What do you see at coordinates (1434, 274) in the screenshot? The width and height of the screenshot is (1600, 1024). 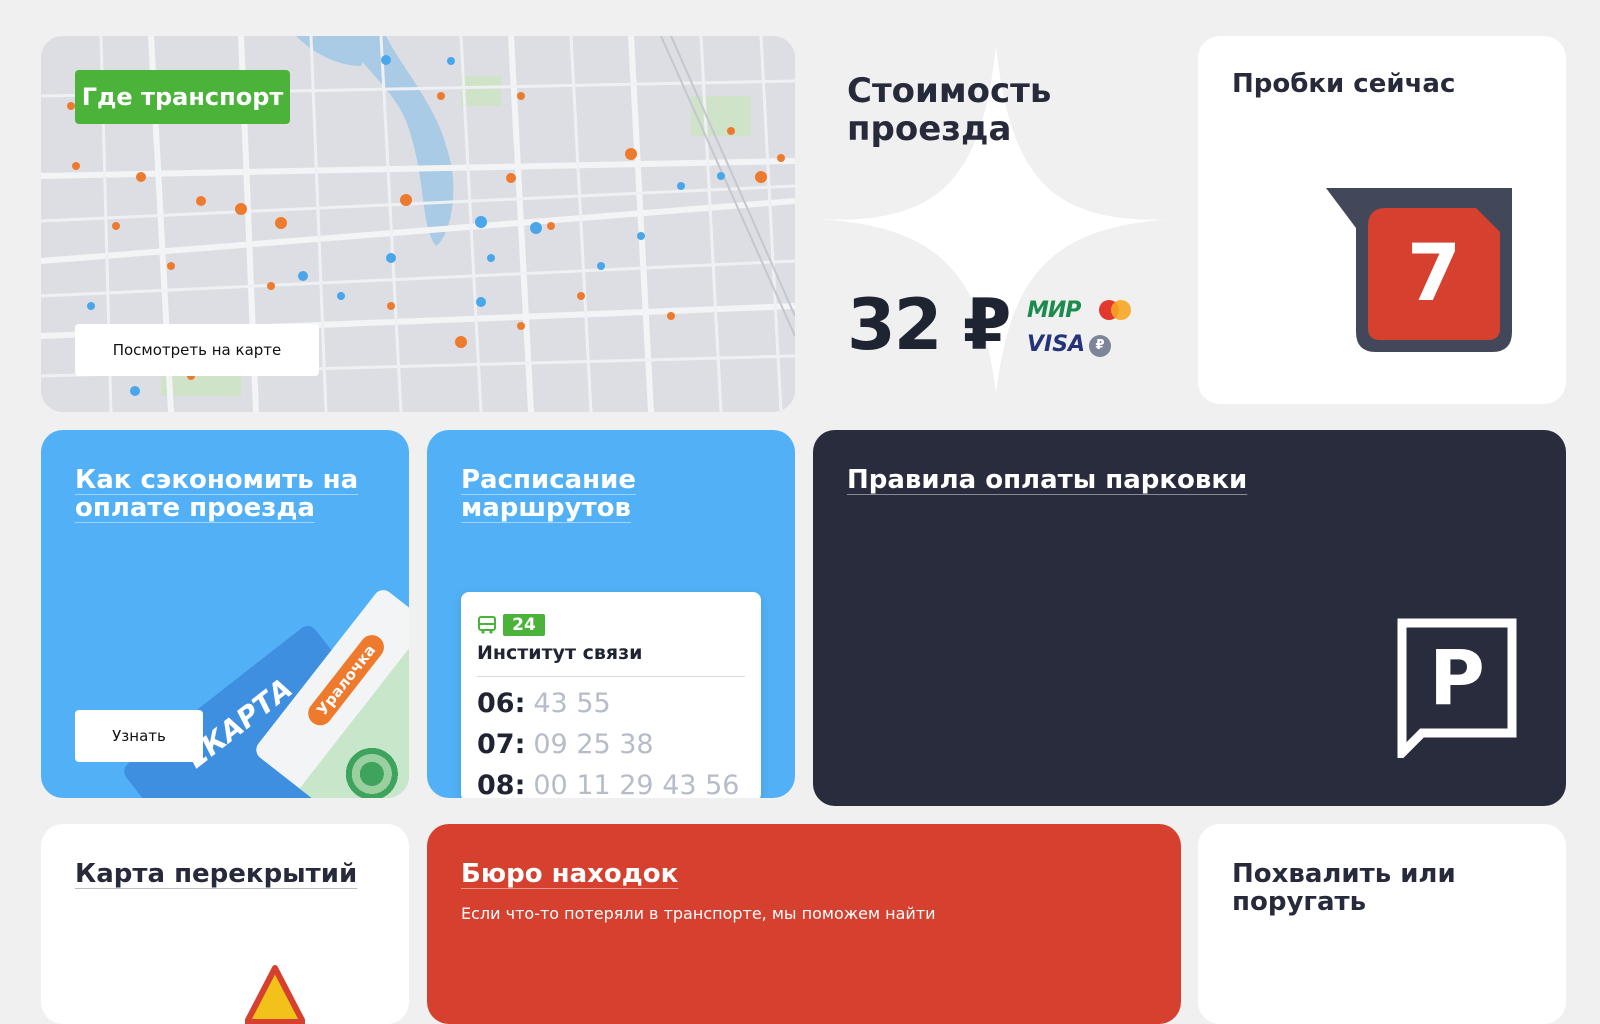 I see `traffic-level-value: 7` at bounding box center [1434, 274].